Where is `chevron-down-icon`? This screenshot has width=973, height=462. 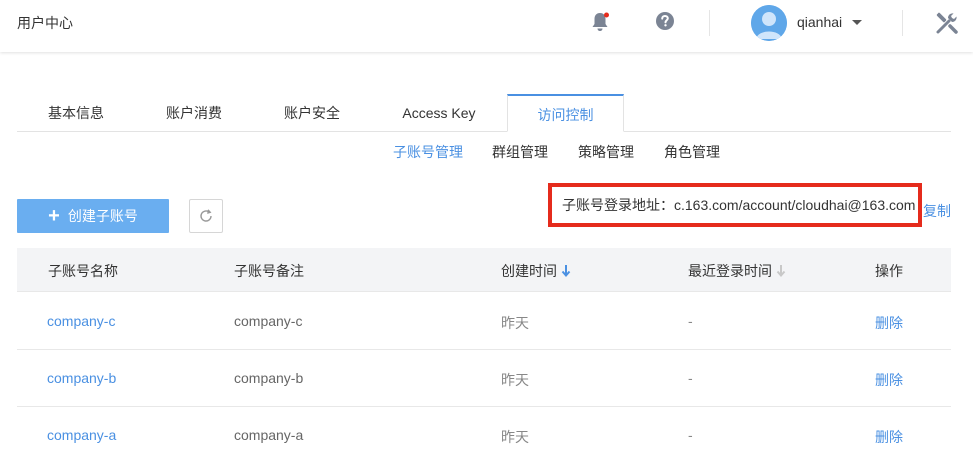
chevron-down-icon is located at coordinates (857, 22).